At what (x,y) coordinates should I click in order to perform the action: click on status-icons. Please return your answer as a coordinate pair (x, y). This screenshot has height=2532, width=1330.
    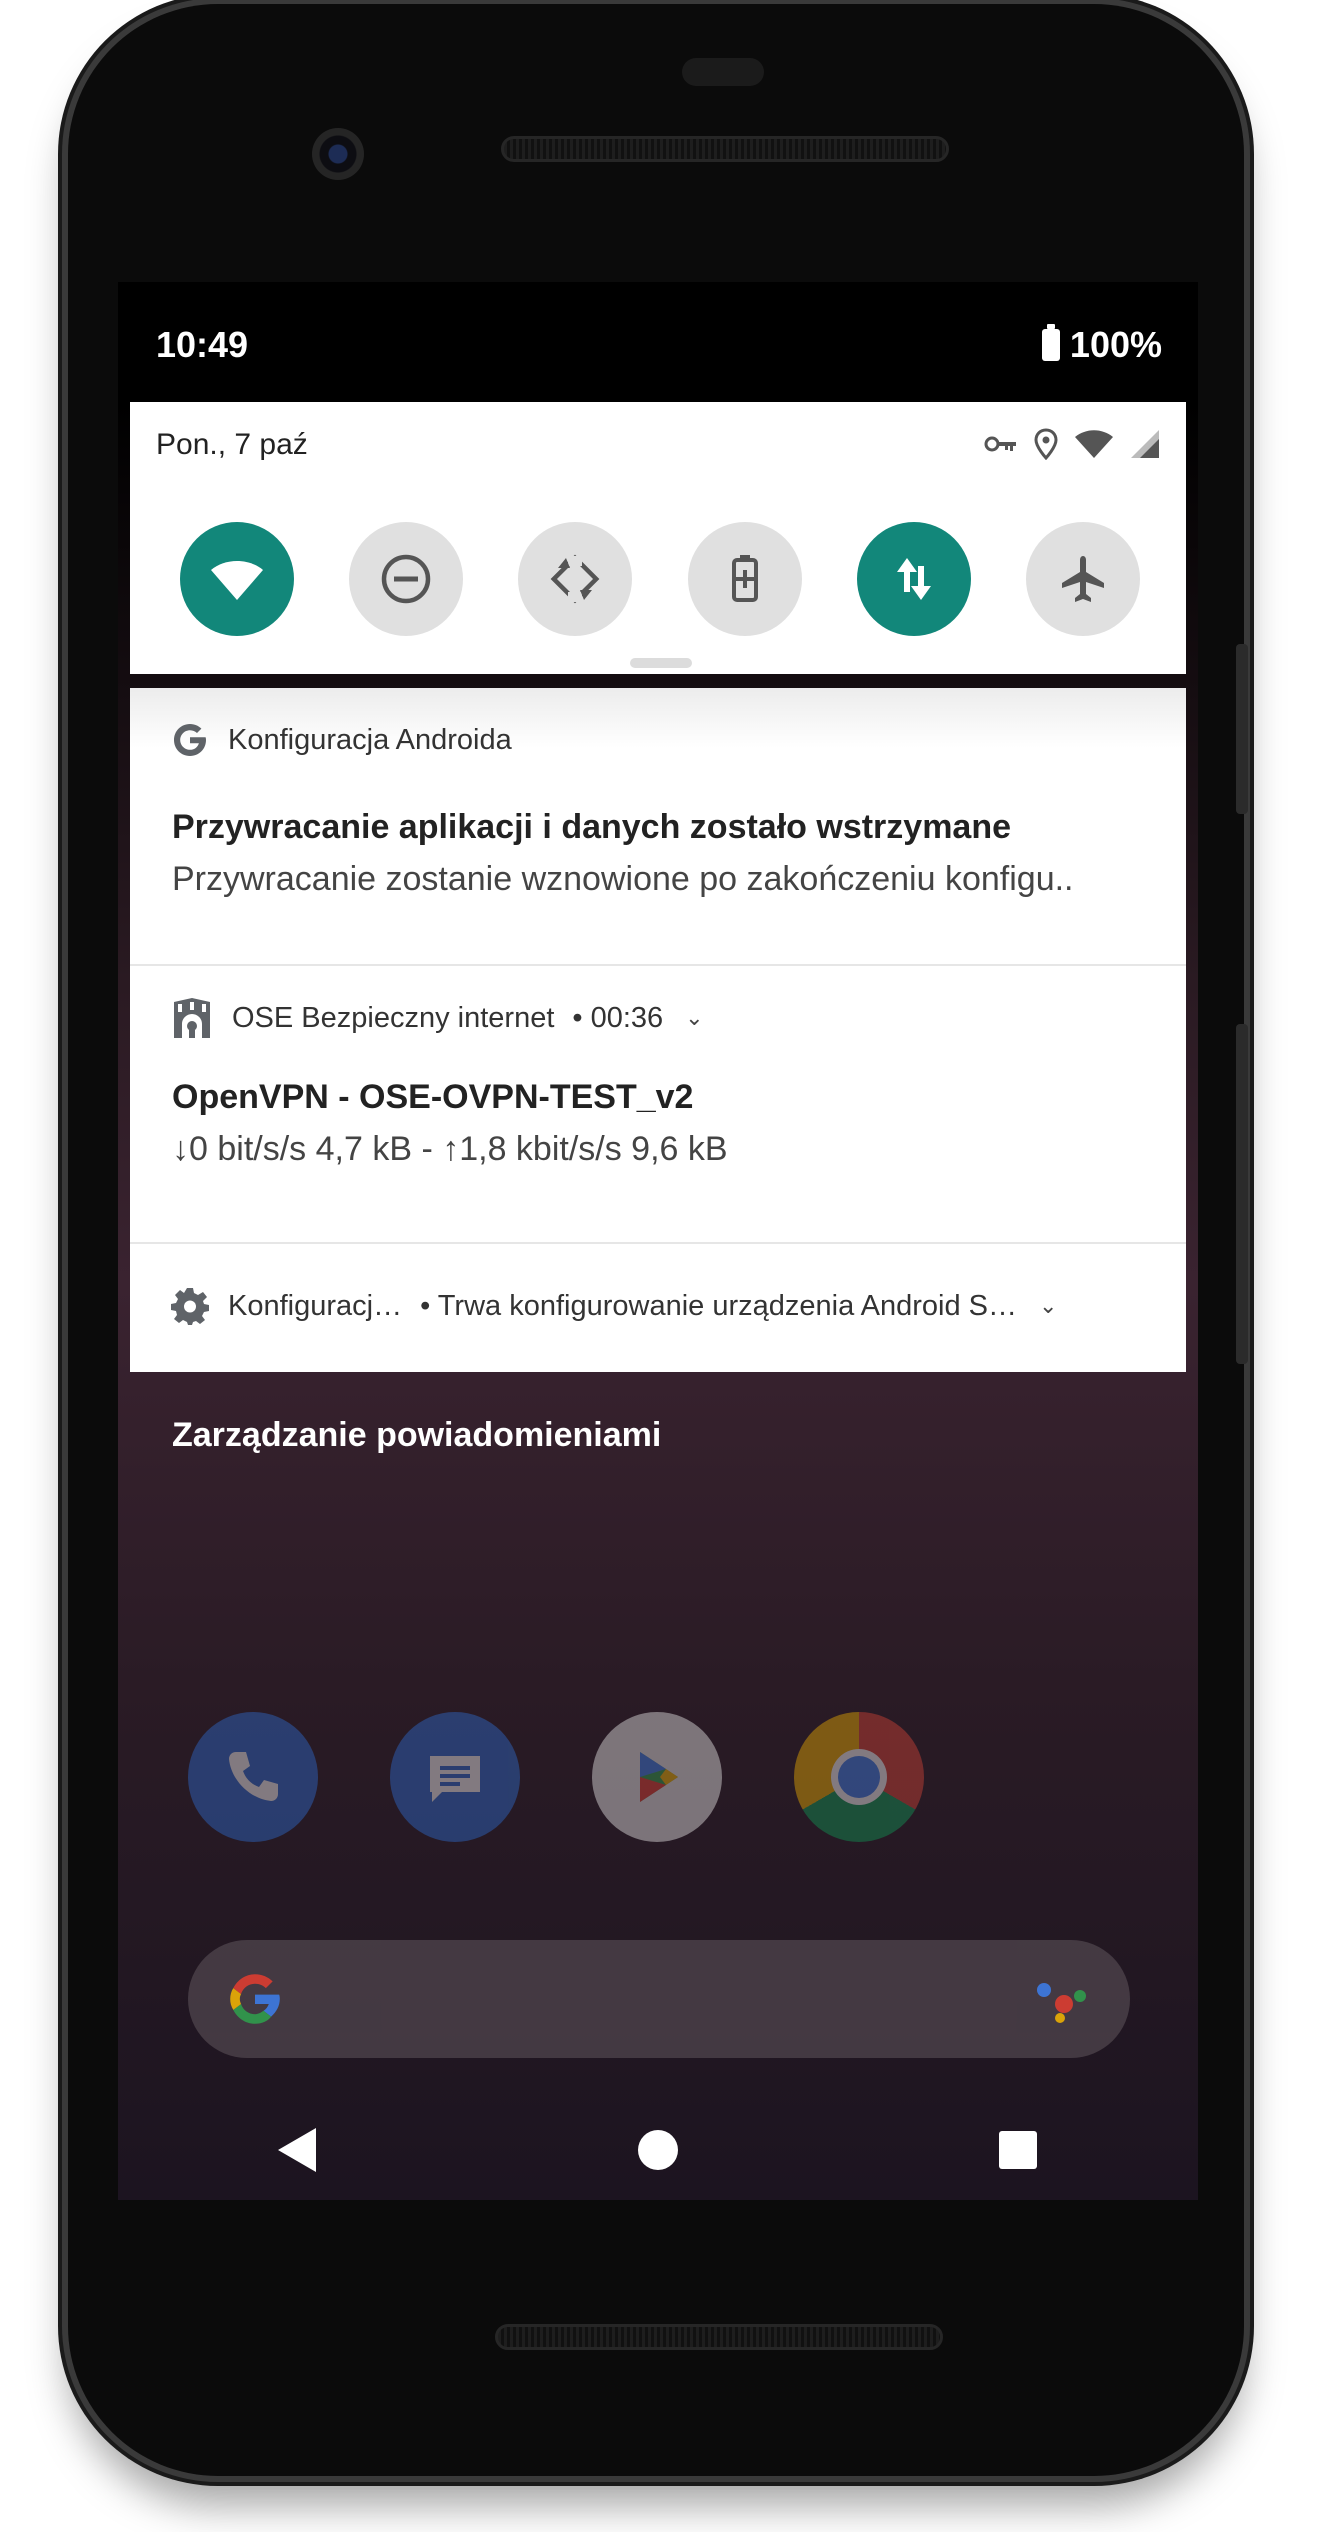
    Looking at the image, I should click on (1072, 444).